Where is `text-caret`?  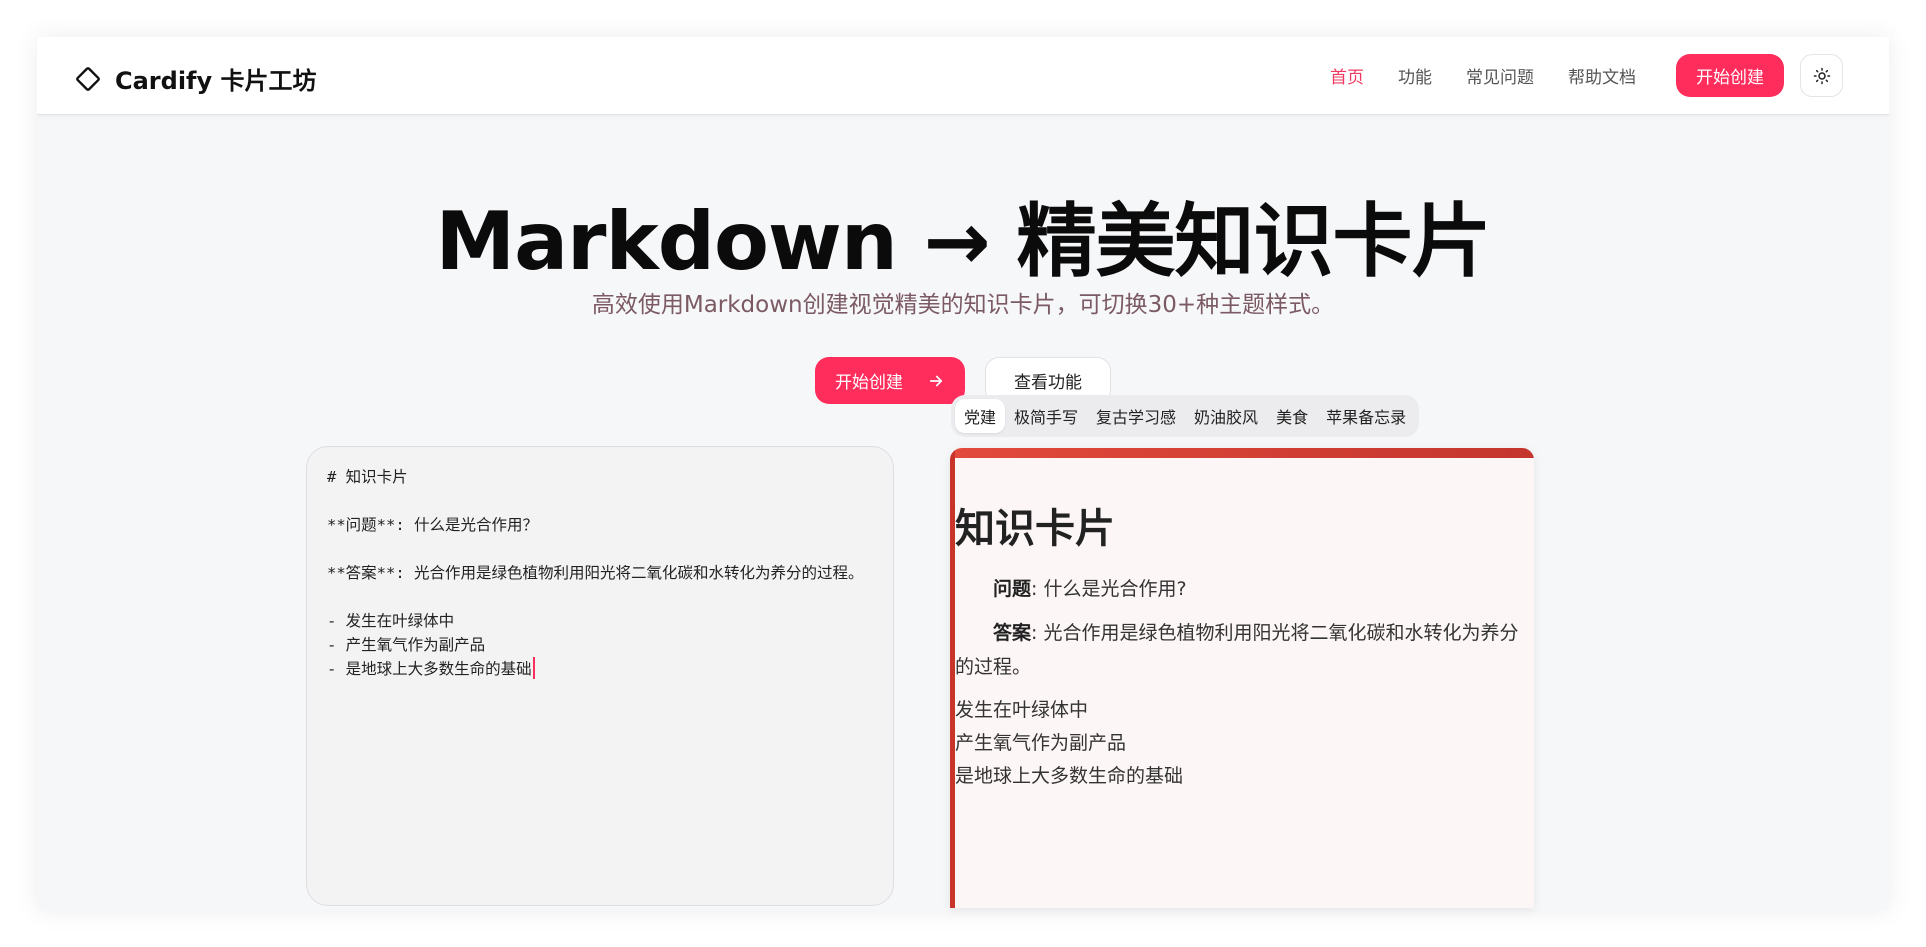 text-caret is located at coordinates (533, 668).